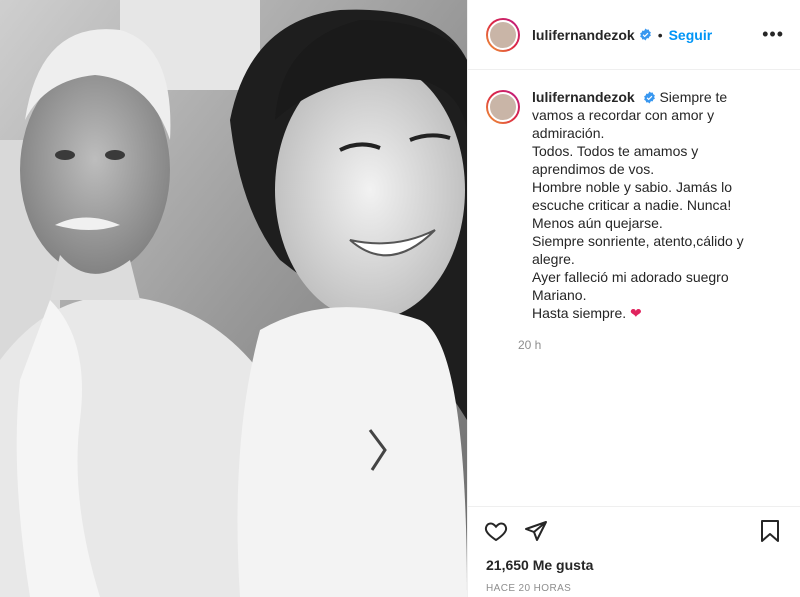 The image size is (800, 597). Describe the element at coordinates (634, 583) in the screenshot. I see `post-timestamp: HACE 20 HORAS` at that location.